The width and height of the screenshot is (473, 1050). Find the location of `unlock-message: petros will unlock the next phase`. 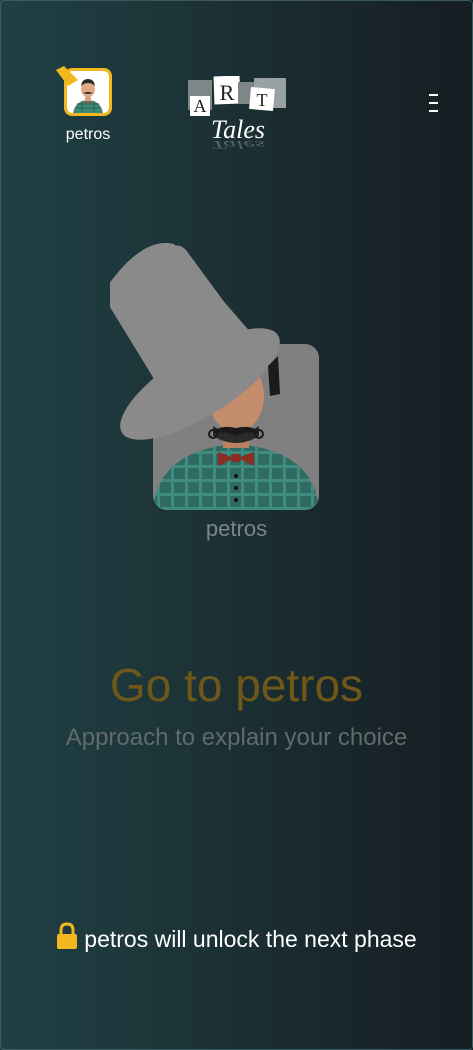

unlock-message: petros will unlock the next phase is located at coordinates (250, 939).